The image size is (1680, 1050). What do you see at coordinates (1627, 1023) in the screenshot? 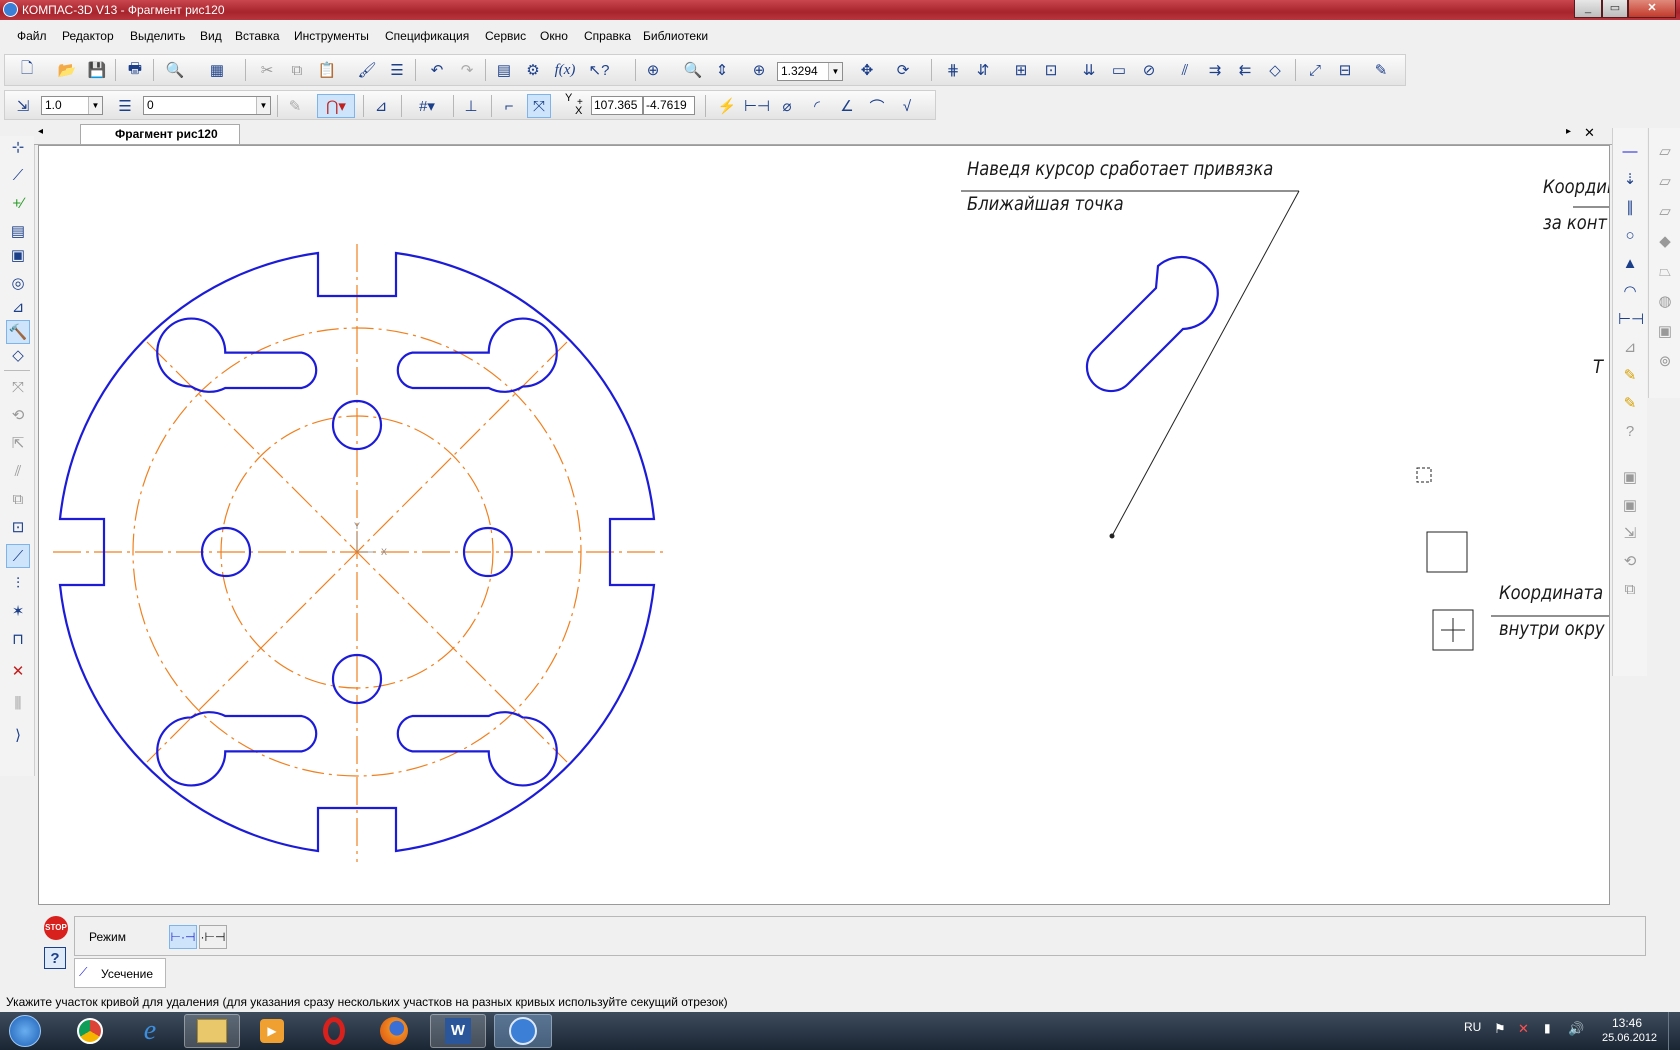
I see `clock-time: 13:46` at bounding box center [1627, 1023].